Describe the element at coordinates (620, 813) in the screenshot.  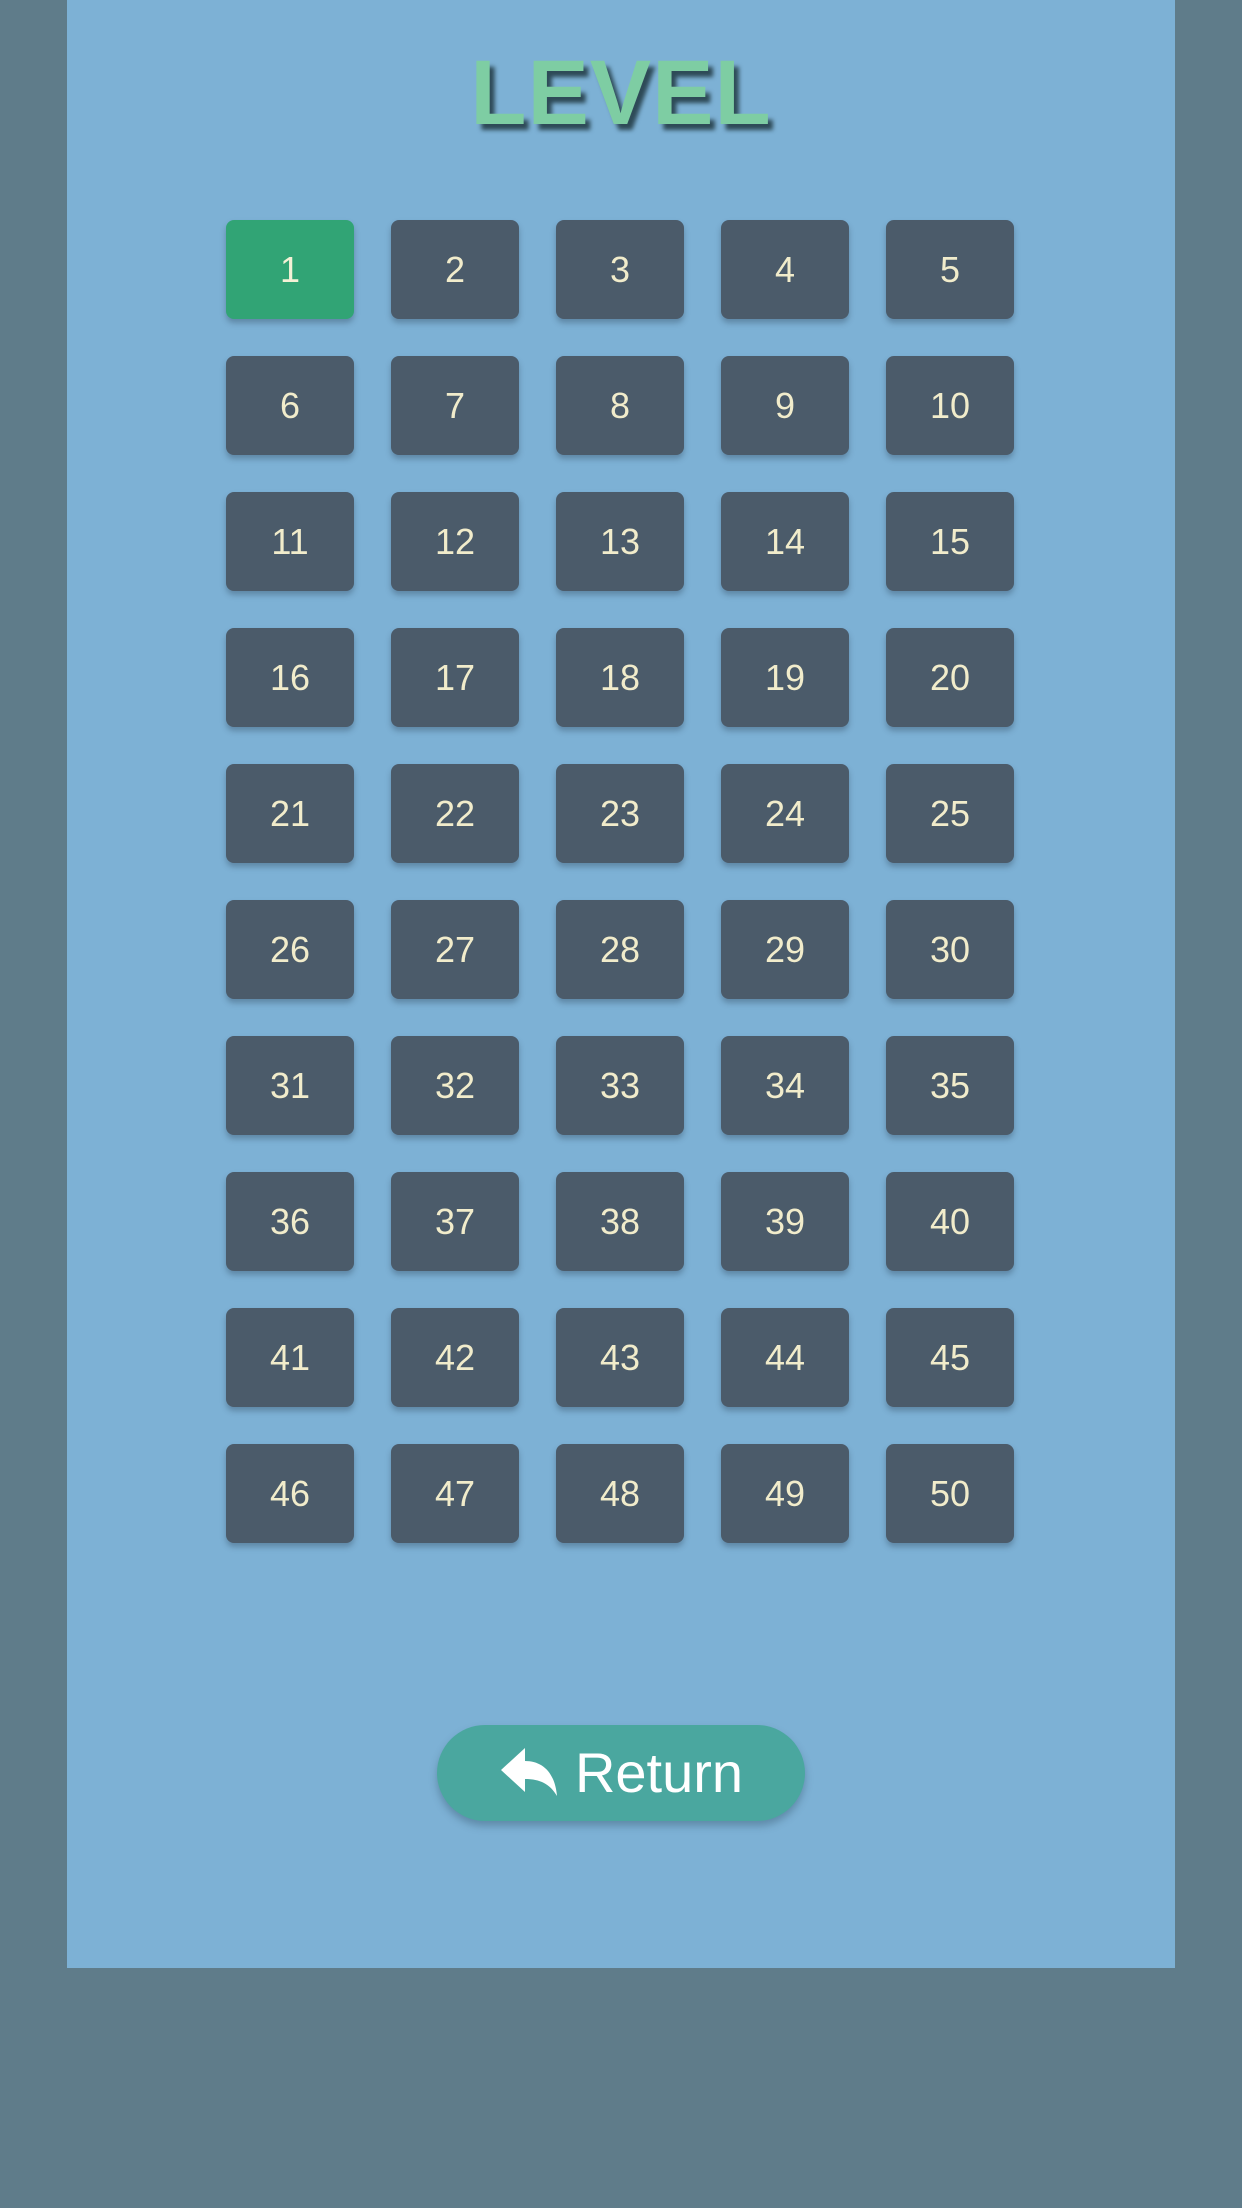
I see `level-button-23: 23` at that location.